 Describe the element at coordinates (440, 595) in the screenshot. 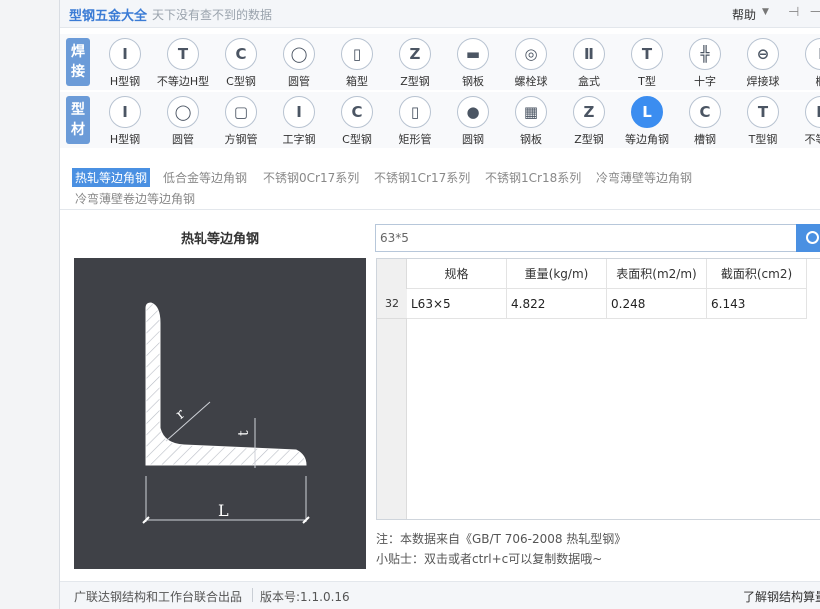

I see `status-bar: 广联达钢结构和工作台联合出品 版本号:1.1.0.16 了解钢结构算量` at that location.